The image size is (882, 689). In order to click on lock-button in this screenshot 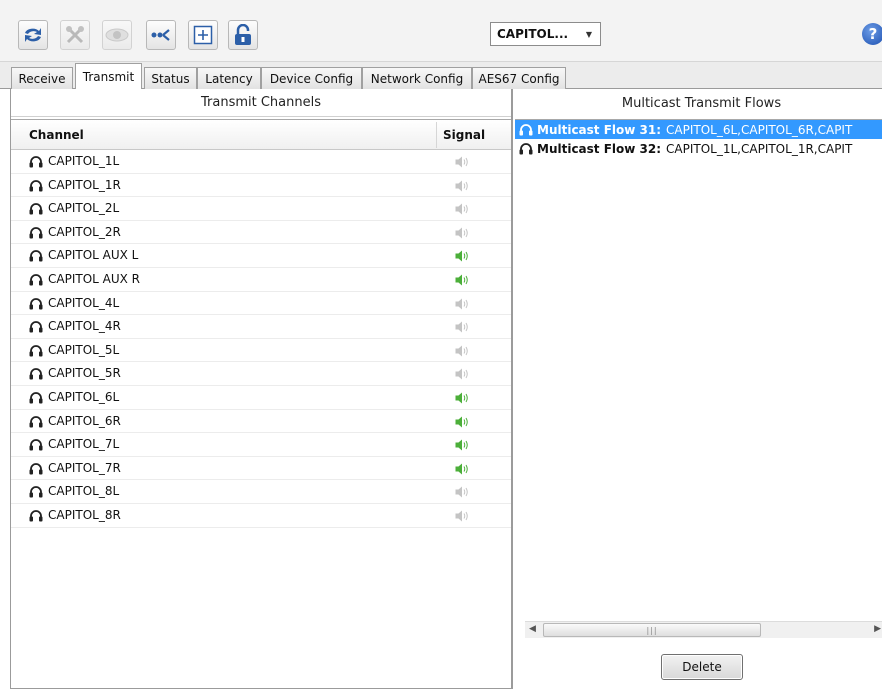, I will do `click(243, 35)`.